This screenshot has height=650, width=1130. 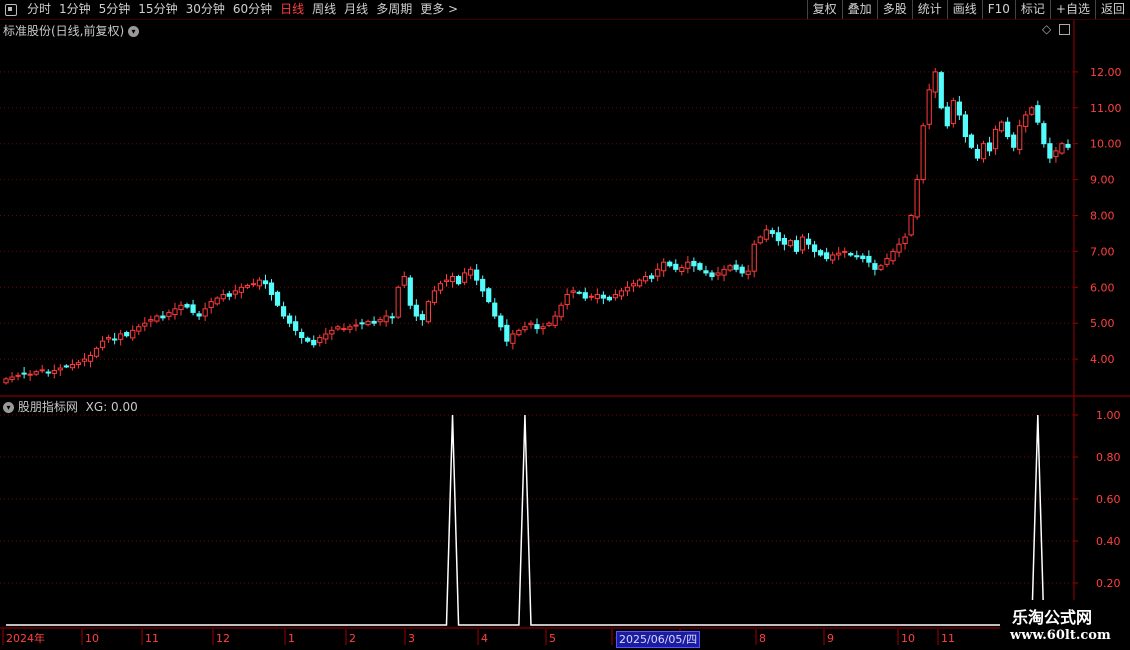 What do you see at coordinates (1052, 617) in the screenshot?
I see `watermark-title: 乐淘公式网` at bounding box center [1052, 617].